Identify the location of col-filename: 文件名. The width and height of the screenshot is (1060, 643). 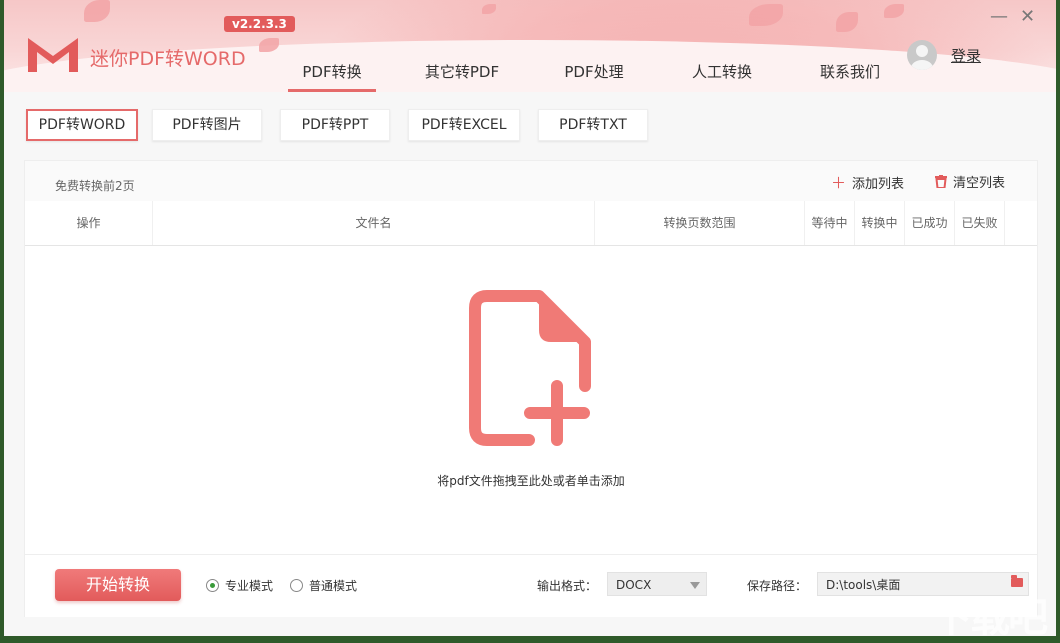
(374, 223).